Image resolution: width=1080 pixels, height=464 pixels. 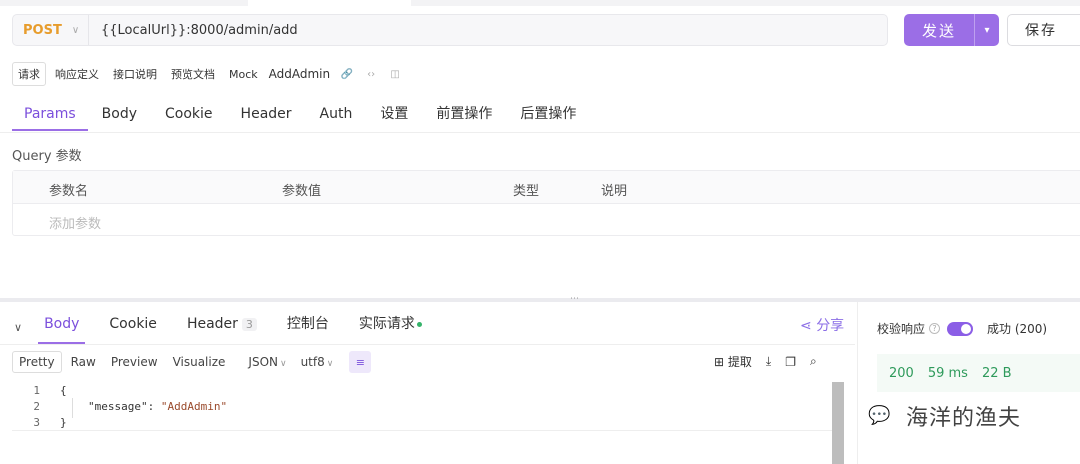 What do you see at coordinates (312, 362) in the screenshot?
I see `encoding-select-label: utf8` at bounding box center [312, 362].